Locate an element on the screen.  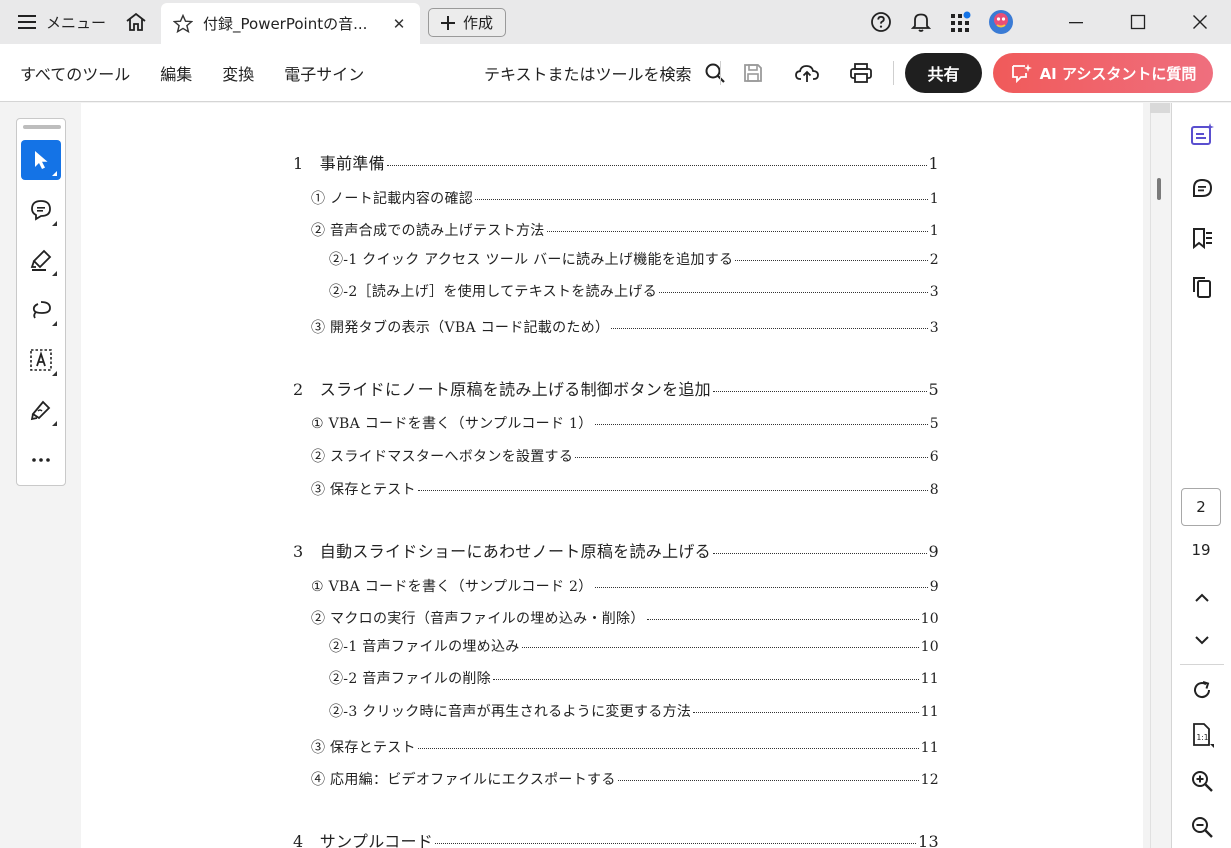
rotate-button is located at coordinates (1202, 690).